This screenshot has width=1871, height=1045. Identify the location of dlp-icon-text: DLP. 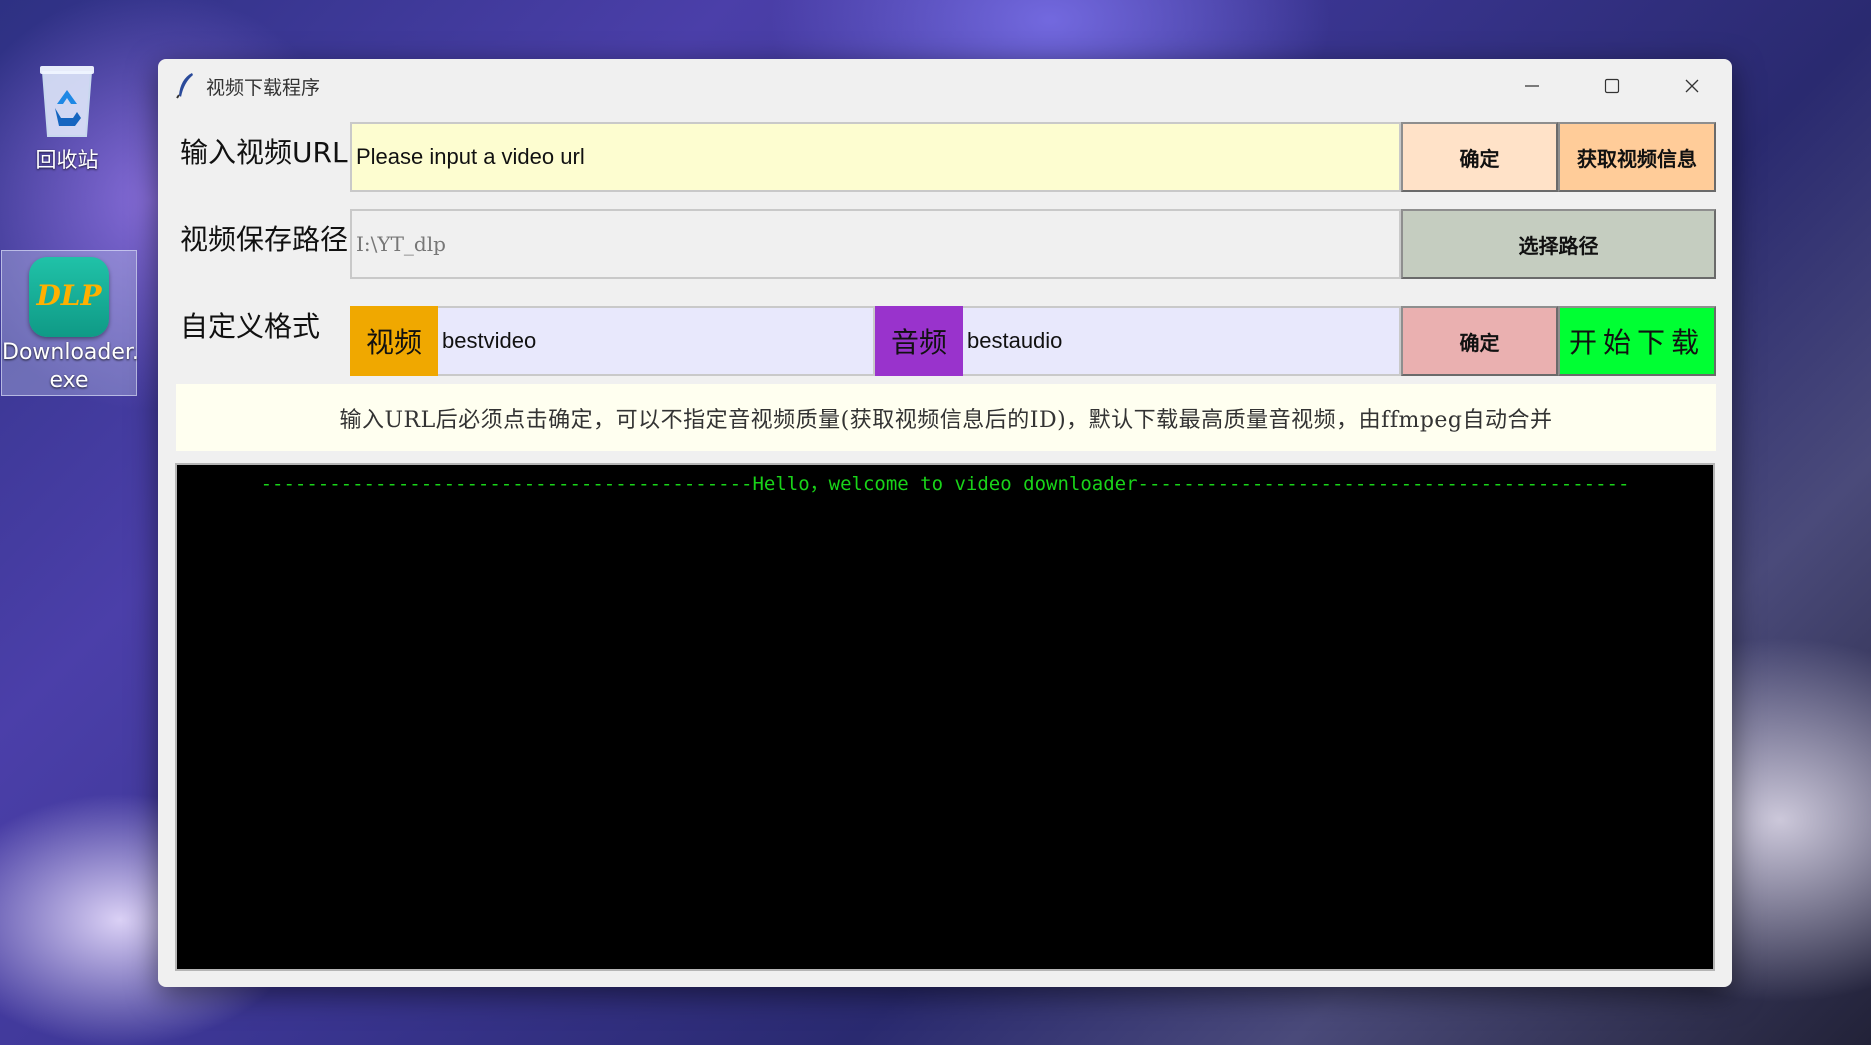
(69, 295).